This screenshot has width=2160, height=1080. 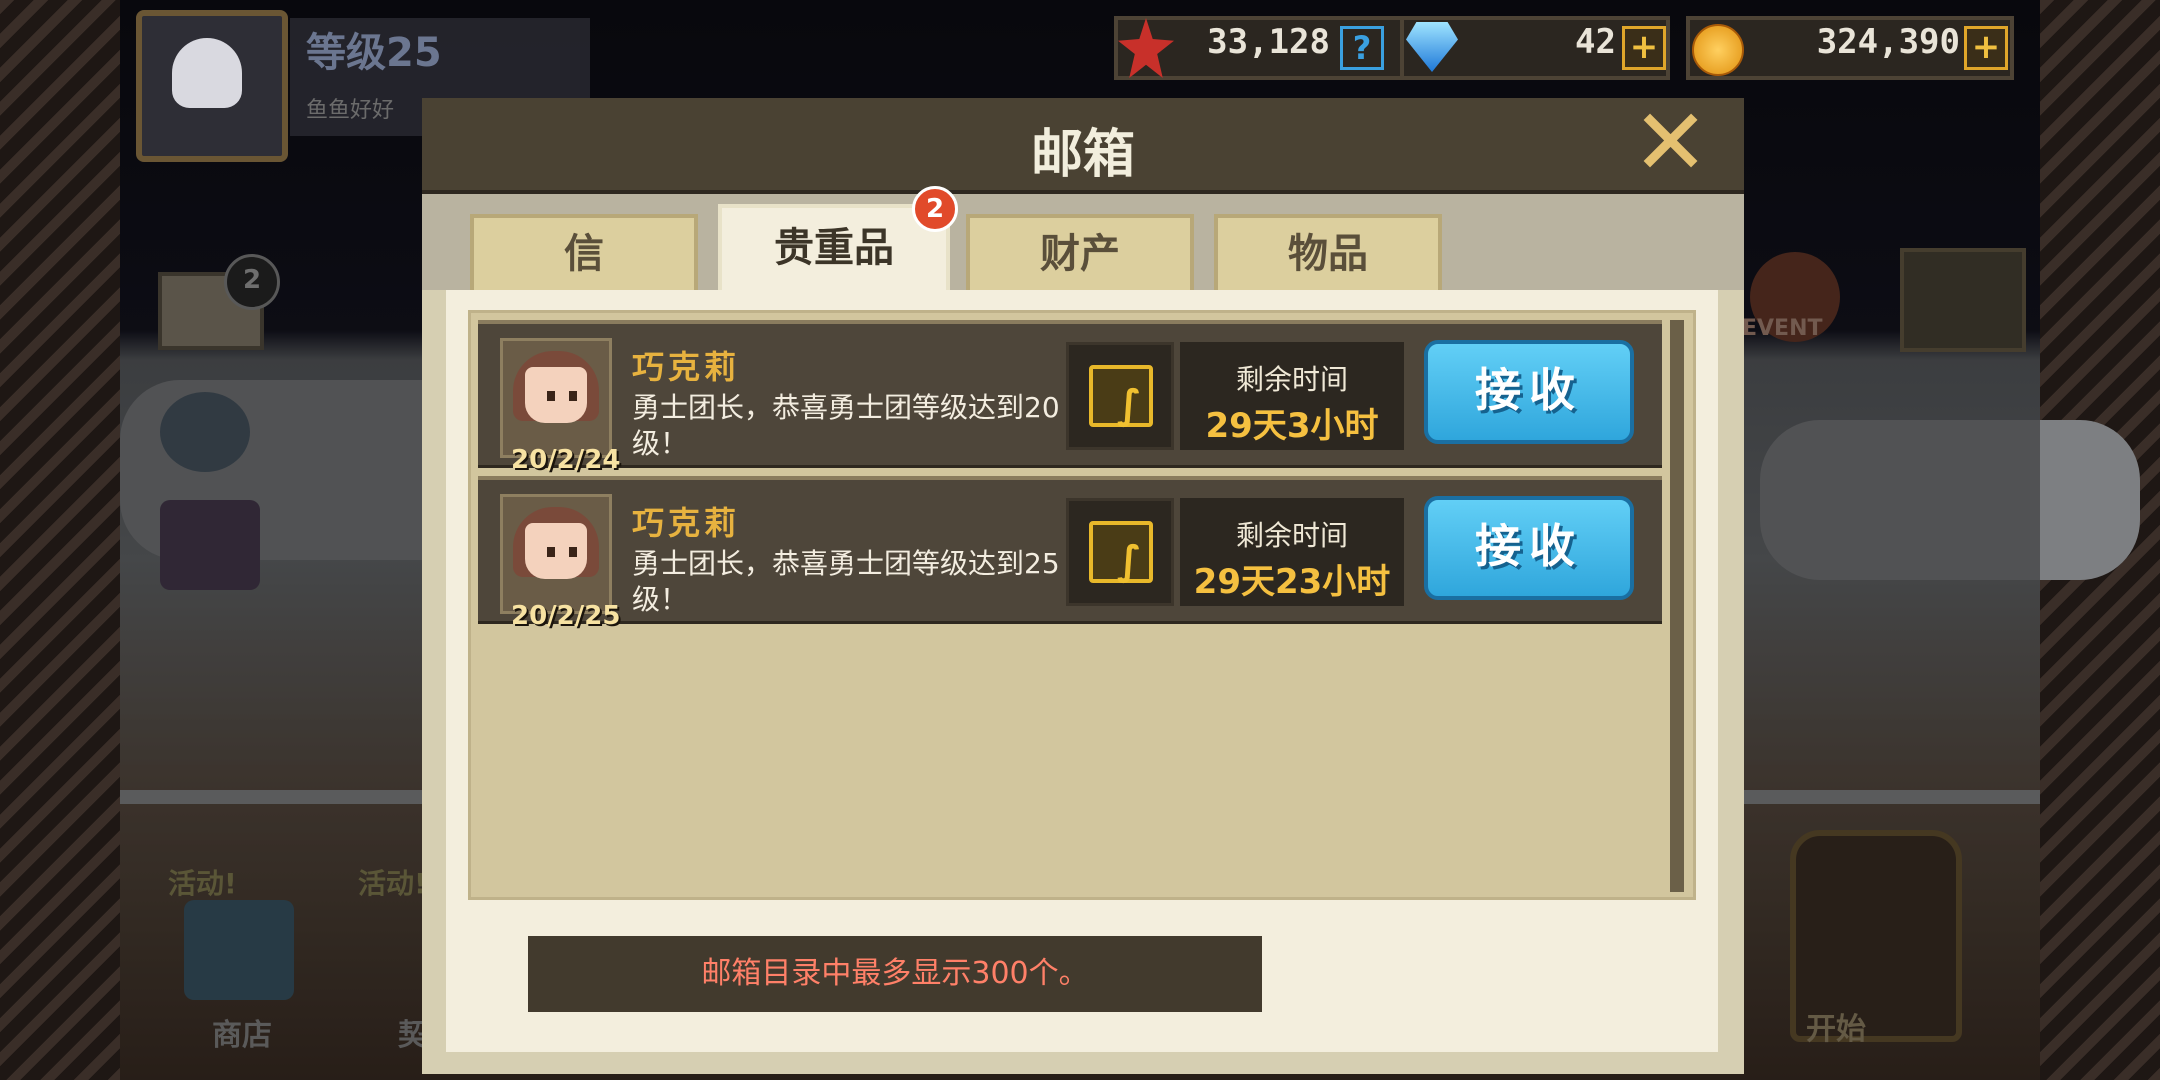 What do you see at coordinates (1328, 252) in the screenshot?
I see `tab-items: 物品` at bounding box center [1328, 252].